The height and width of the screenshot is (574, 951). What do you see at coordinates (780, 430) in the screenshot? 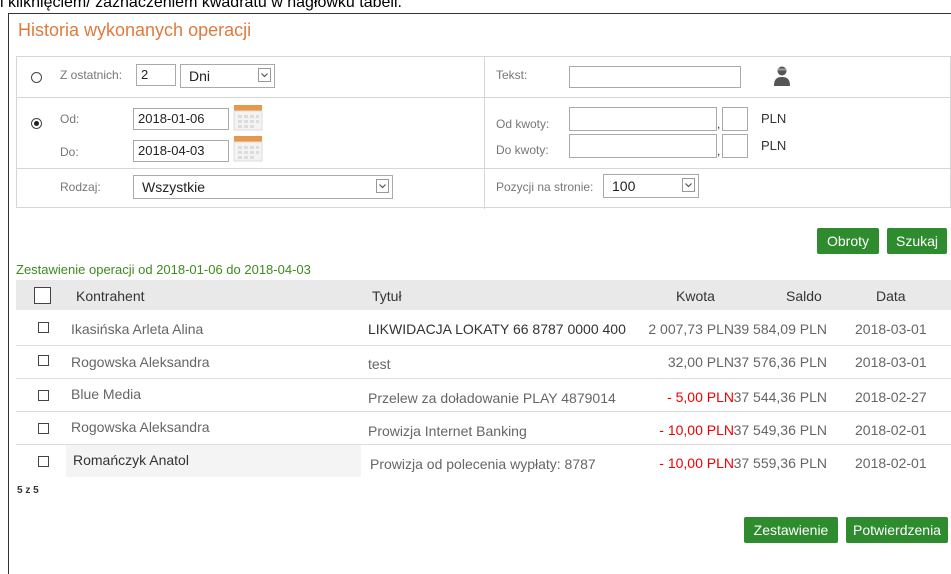
I see `balance-cell: 37 549,36 PLN` at bounding box center [780, 430].